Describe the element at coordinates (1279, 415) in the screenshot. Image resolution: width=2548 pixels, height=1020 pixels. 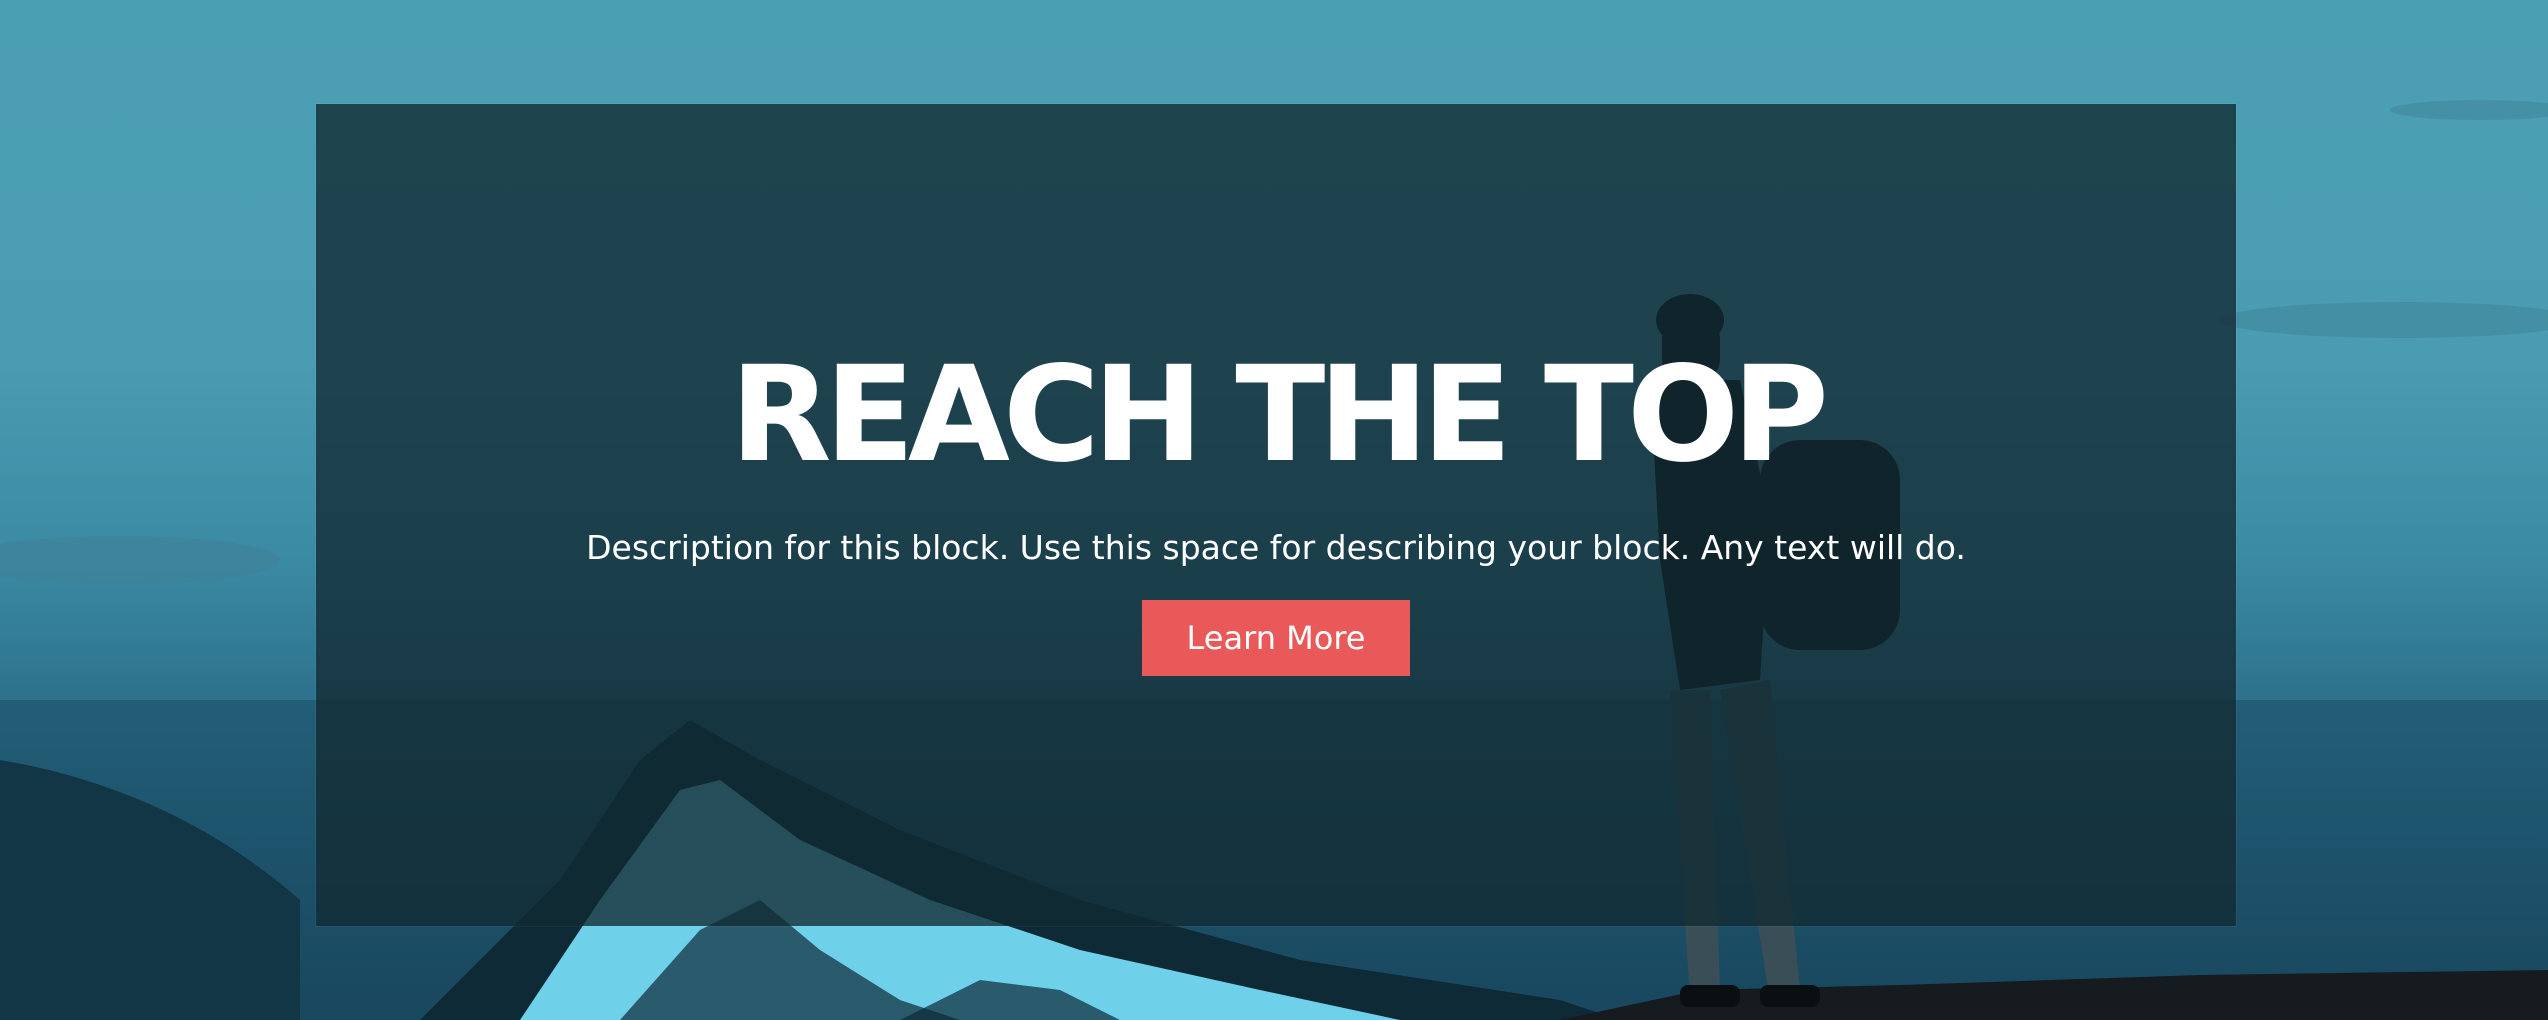
I see `hero-title: REACH THE TOP` at that location.